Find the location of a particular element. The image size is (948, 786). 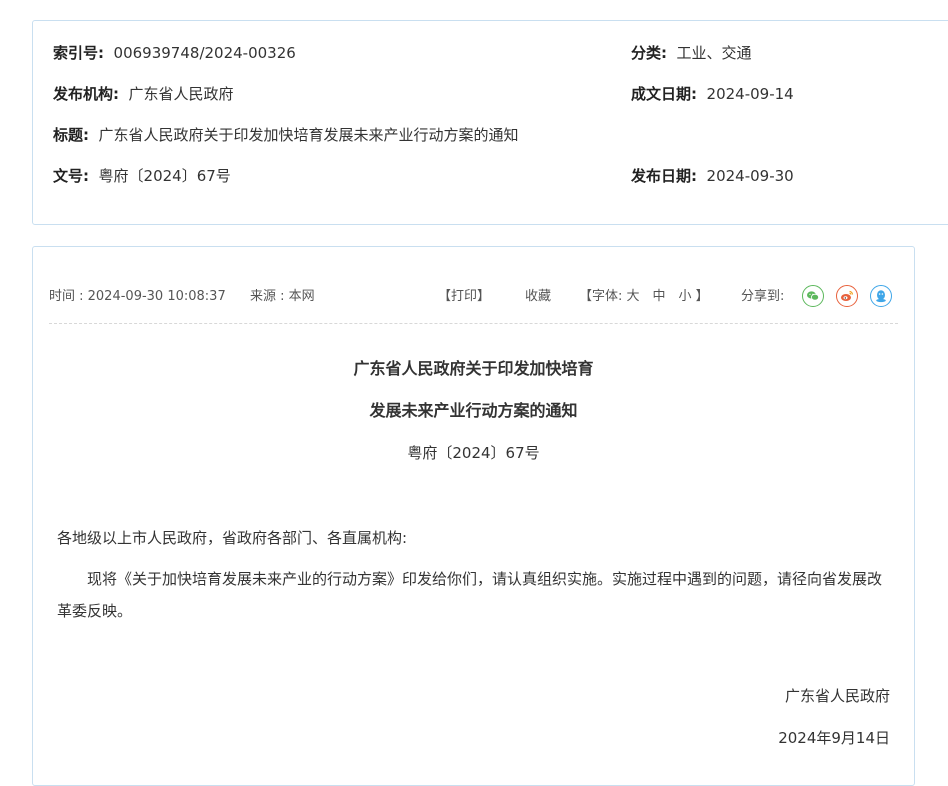

document-number: 粤府〔2024〕67号 is located at coordinates (473, 453).